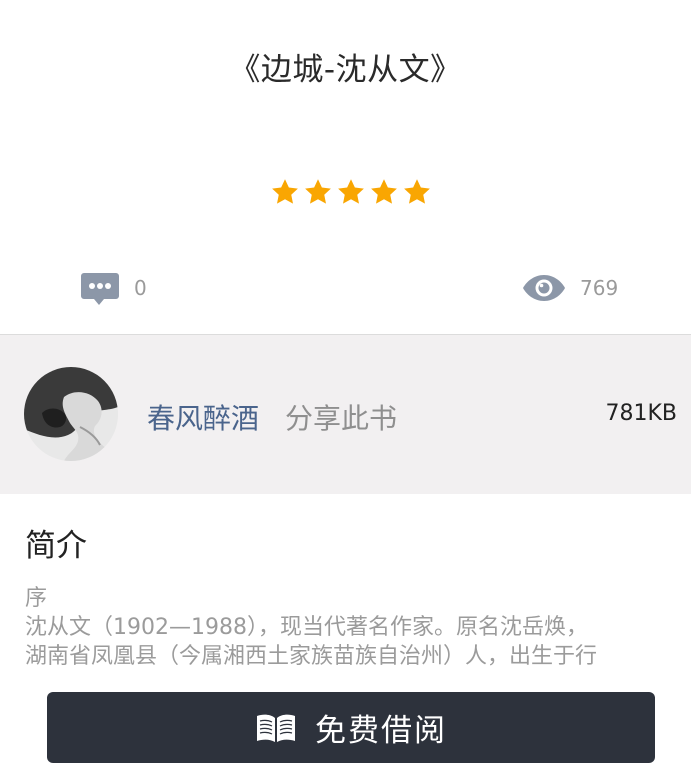 Image resolution: width=691 pixels, height=781 pixels. I want to click on share-label: 分享此书, so click(341, 418).